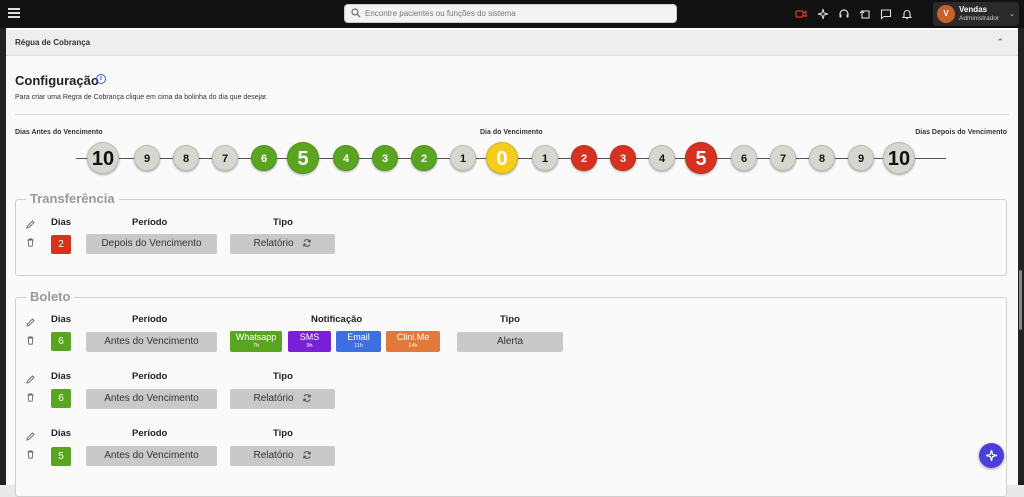 The image size is (1024, 497). Describe the element at coordinates (510, 342) in the screenshot. I see `type-pill: Alerta` at that location.